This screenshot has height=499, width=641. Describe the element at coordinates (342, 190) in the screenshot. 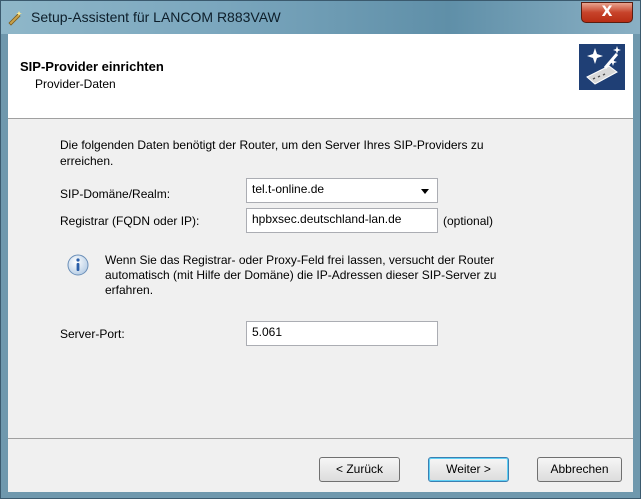

I see `sip-domain-dropdown: tel.t-online.de` at that location.